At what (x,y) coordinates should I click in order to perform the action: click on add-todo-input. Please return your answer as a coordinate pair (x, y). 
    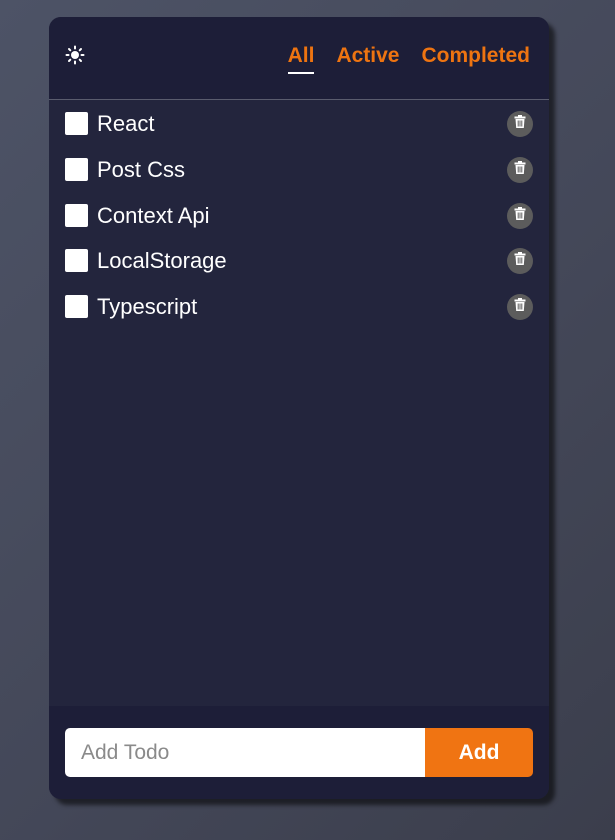
    Looking at the image, I should click on (245, 752).